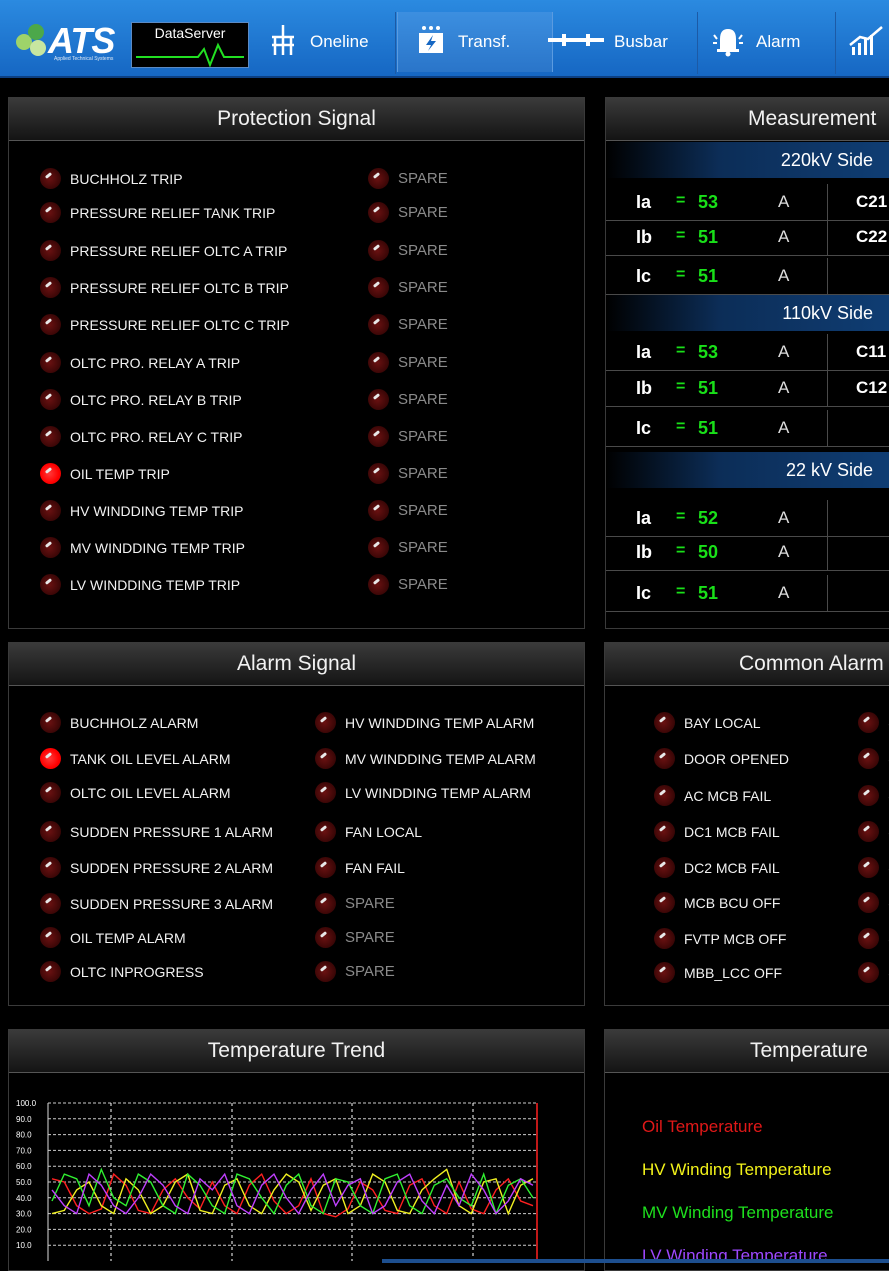 Image resolution: width=889 pixels, height=1271 pixels. What do you see at coordinates (644, 552) in the screenshot?
I see `phase-label: Ib` at bounding box center [644, 552].